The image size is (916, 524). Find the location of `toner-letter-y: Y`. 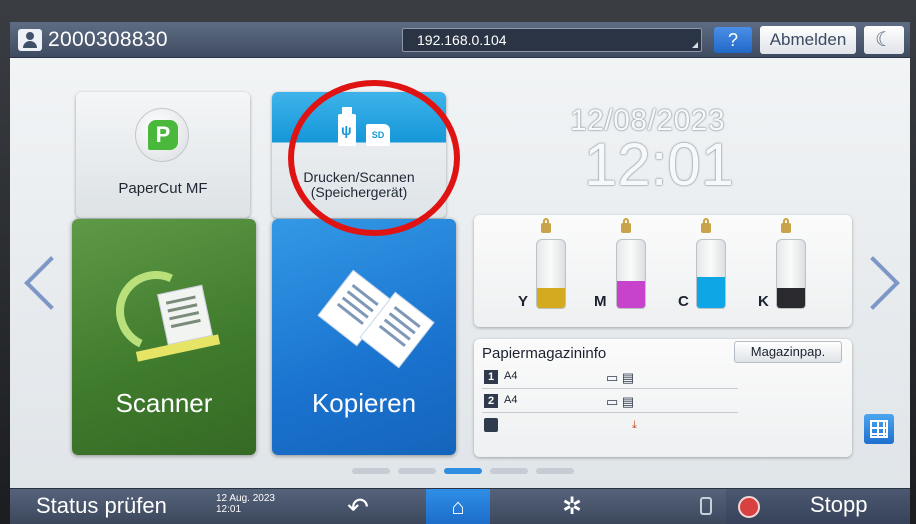

toner-letter-y: Y is located at coordinates (523, 301).